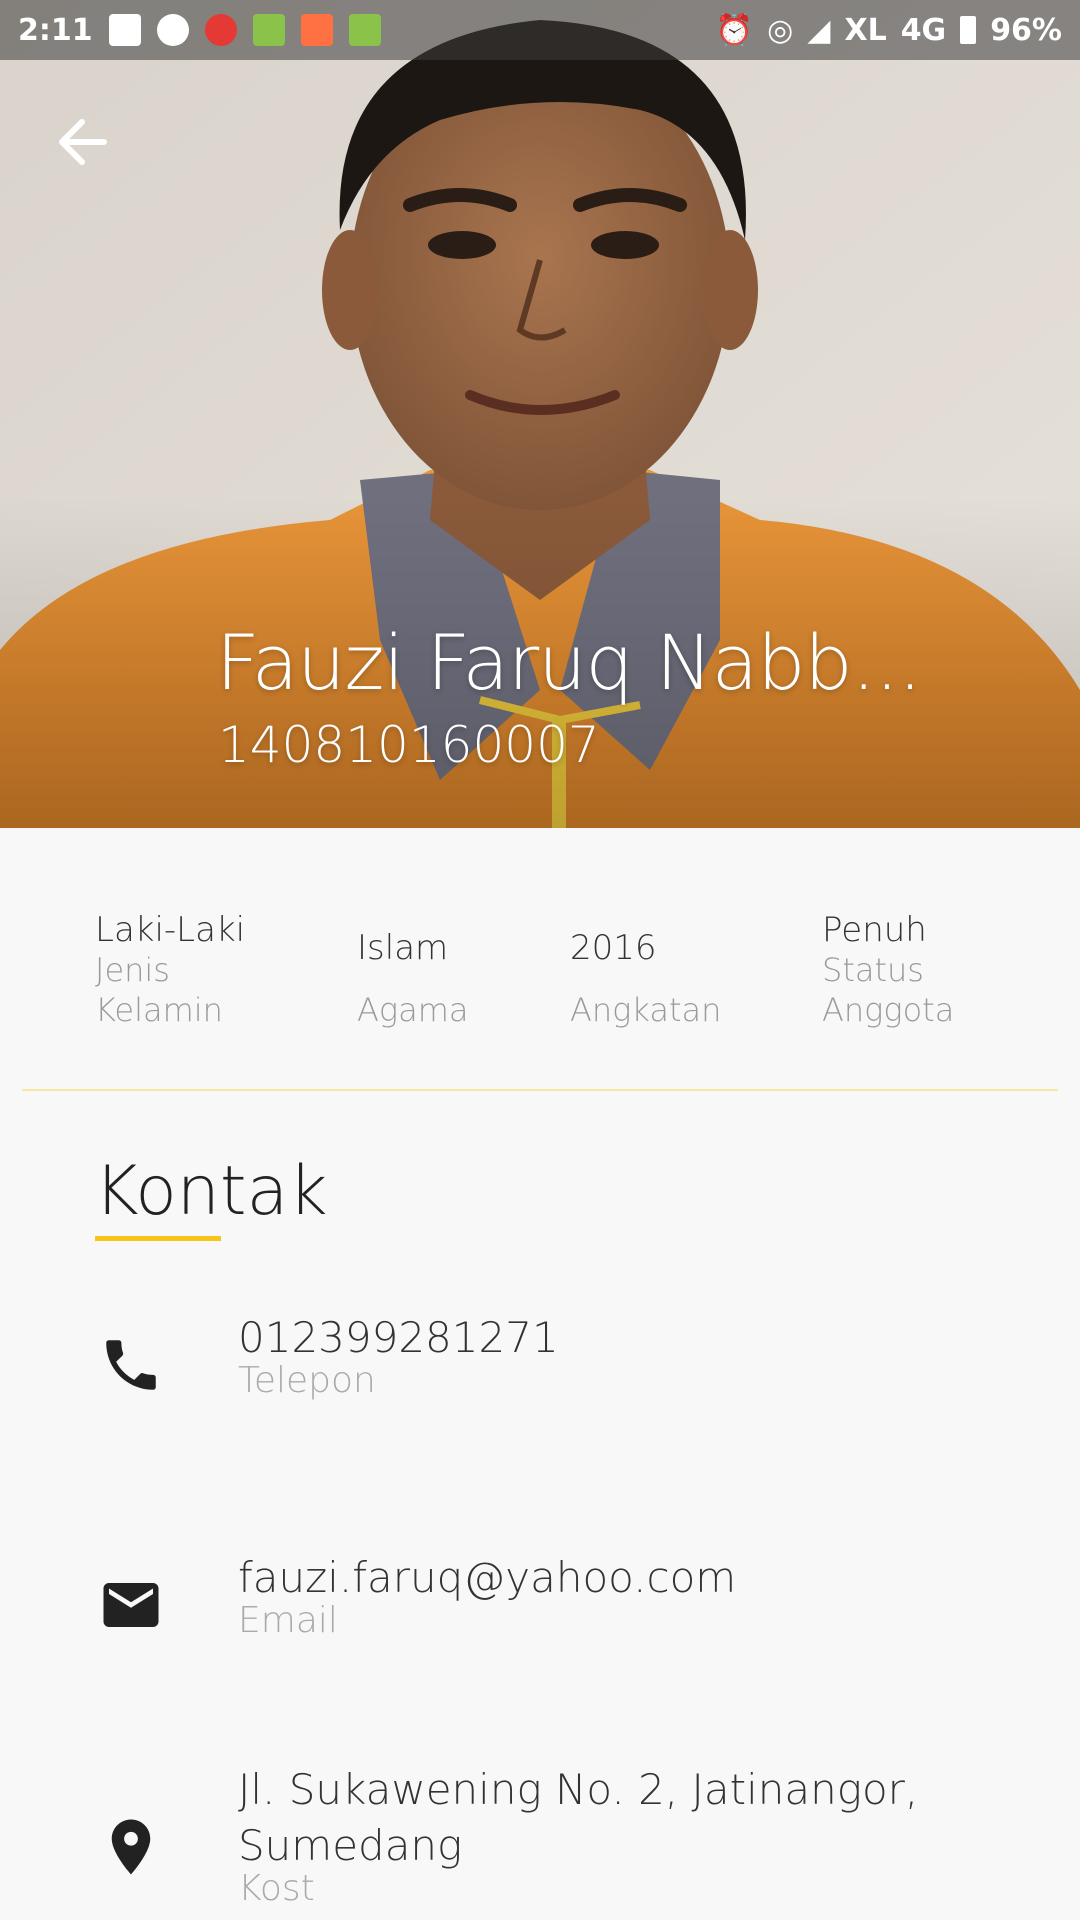 This screenshot has height=1920, width=1080. Describe the element at coordinates (268, 30) in the screenshot. I see `android-icon` at that location.